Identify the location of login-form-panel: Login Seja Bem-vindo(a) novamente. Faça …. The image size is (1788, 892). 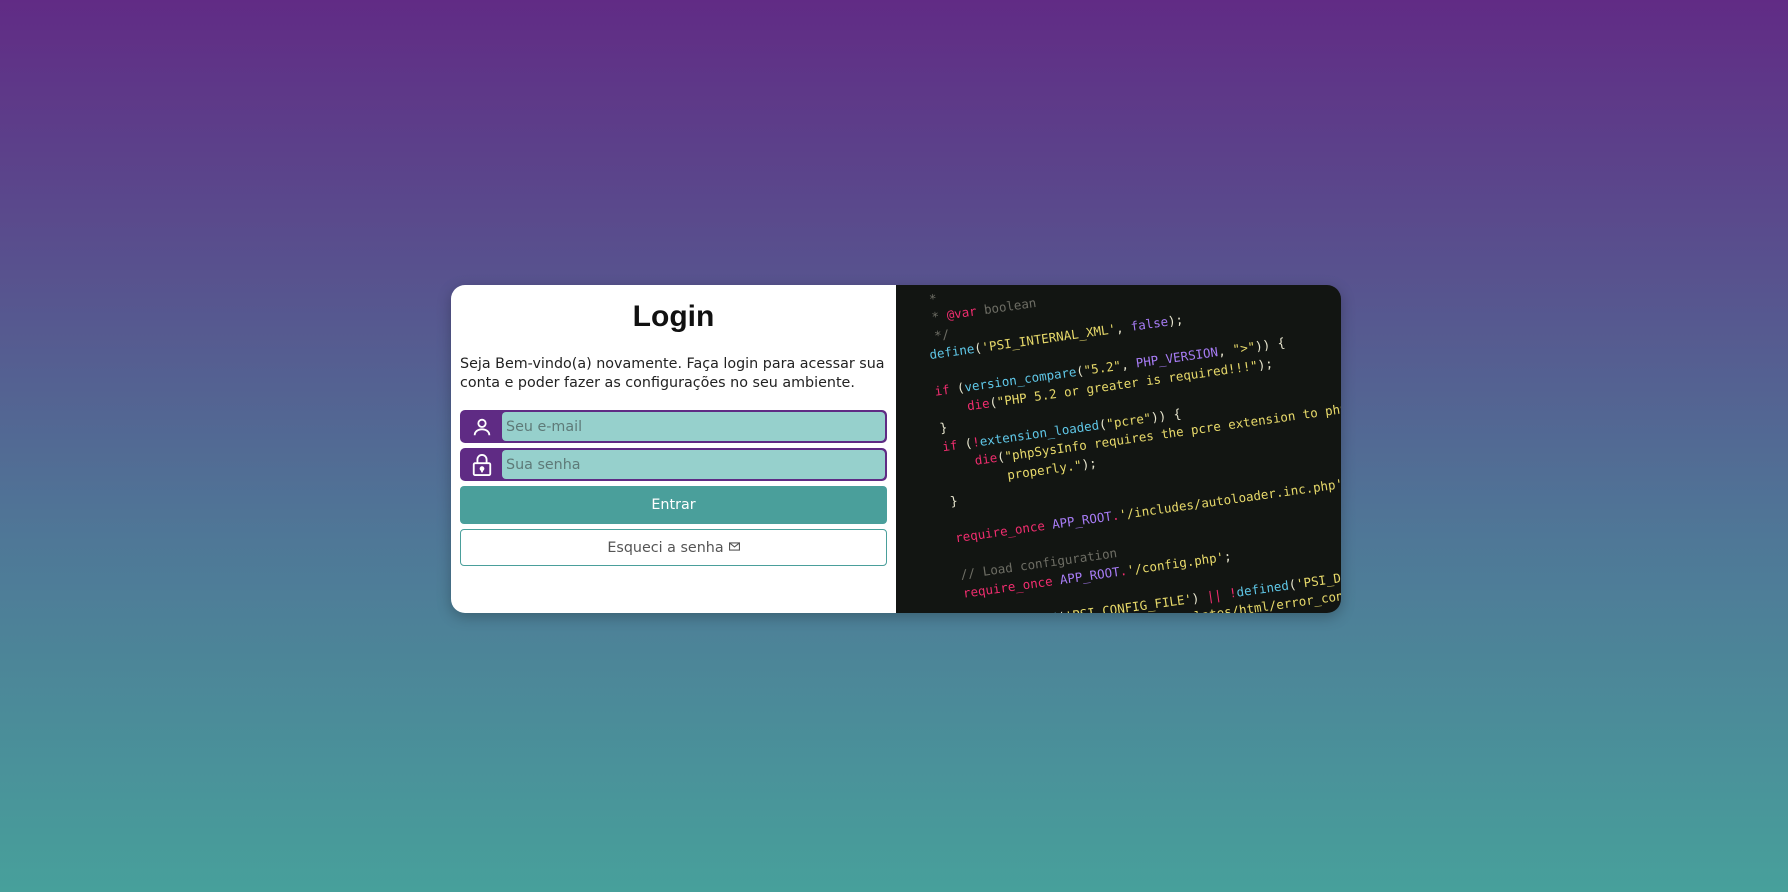
(673, 449).